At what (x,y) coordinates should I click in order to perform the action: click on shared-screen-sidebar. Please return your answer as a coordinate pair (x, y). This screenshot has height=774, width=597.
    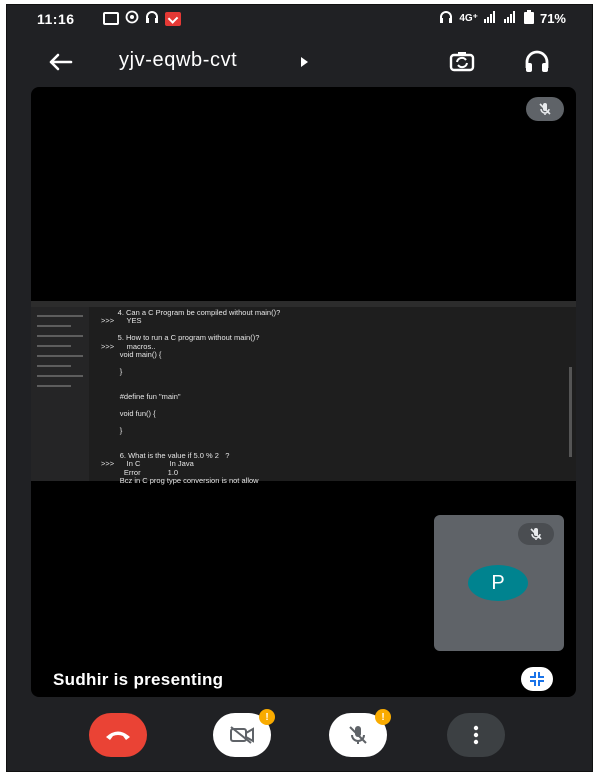
    Looking at the image, I should click on (60, 394).